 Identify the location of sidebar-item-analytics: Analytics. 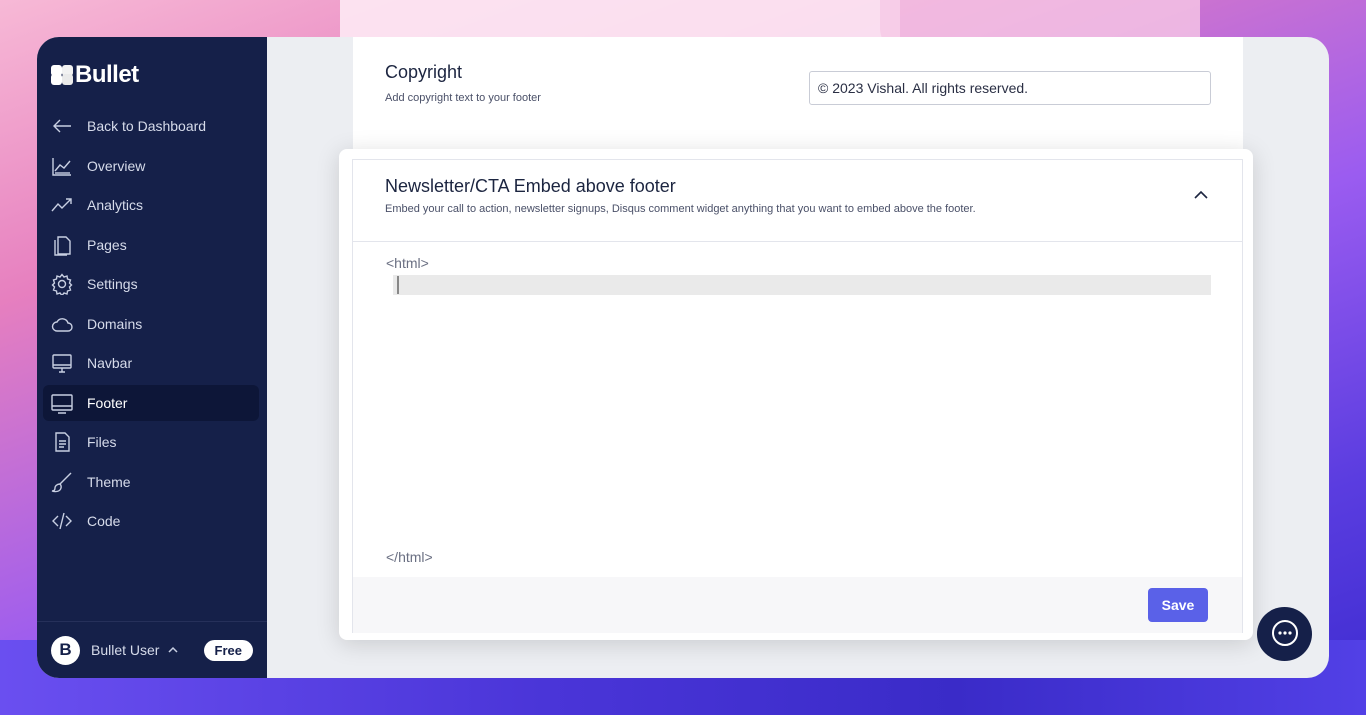
(151, 205).